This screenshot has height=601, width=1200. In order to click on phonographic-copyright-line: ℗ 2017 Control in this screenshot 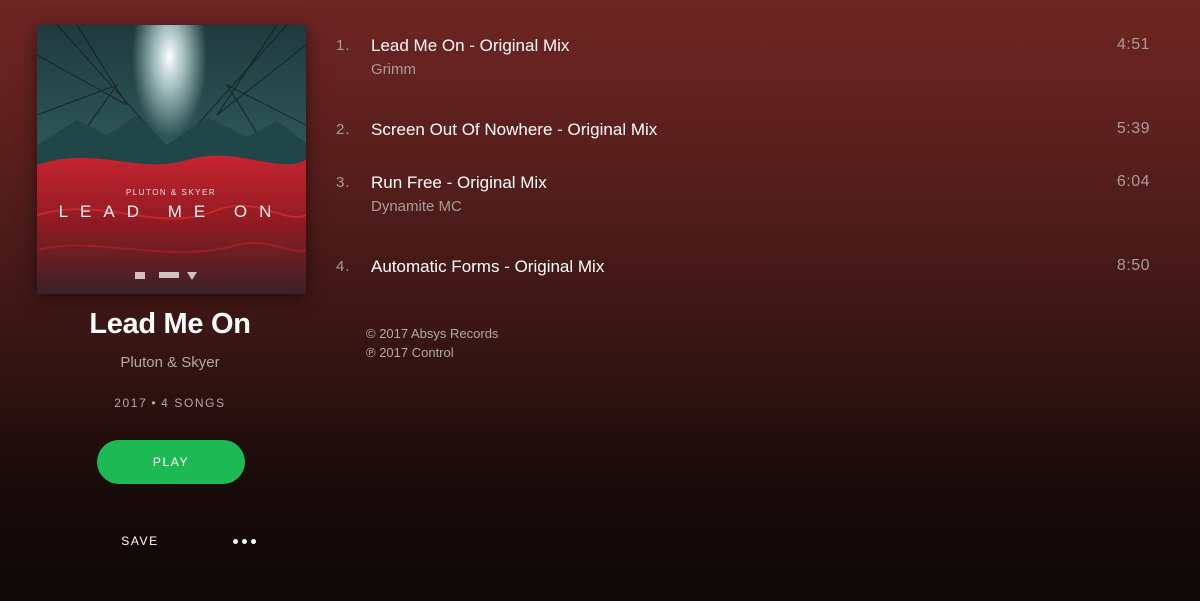, I will do `click(410, 352)`.